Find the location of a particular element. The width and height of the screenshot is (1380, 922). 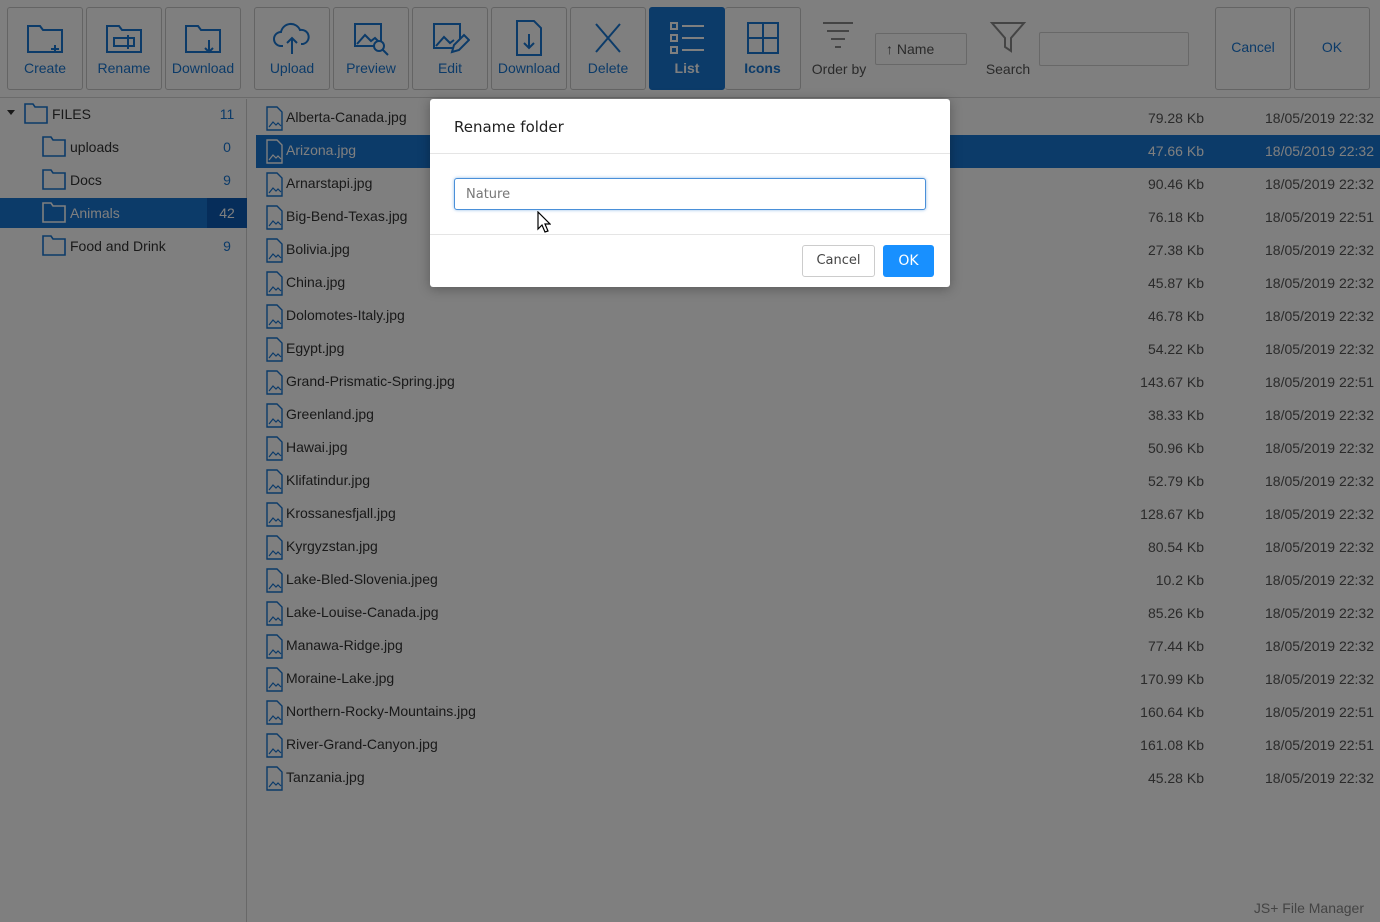

dialog-title: Rename folder is located at coordinates (509, 127).